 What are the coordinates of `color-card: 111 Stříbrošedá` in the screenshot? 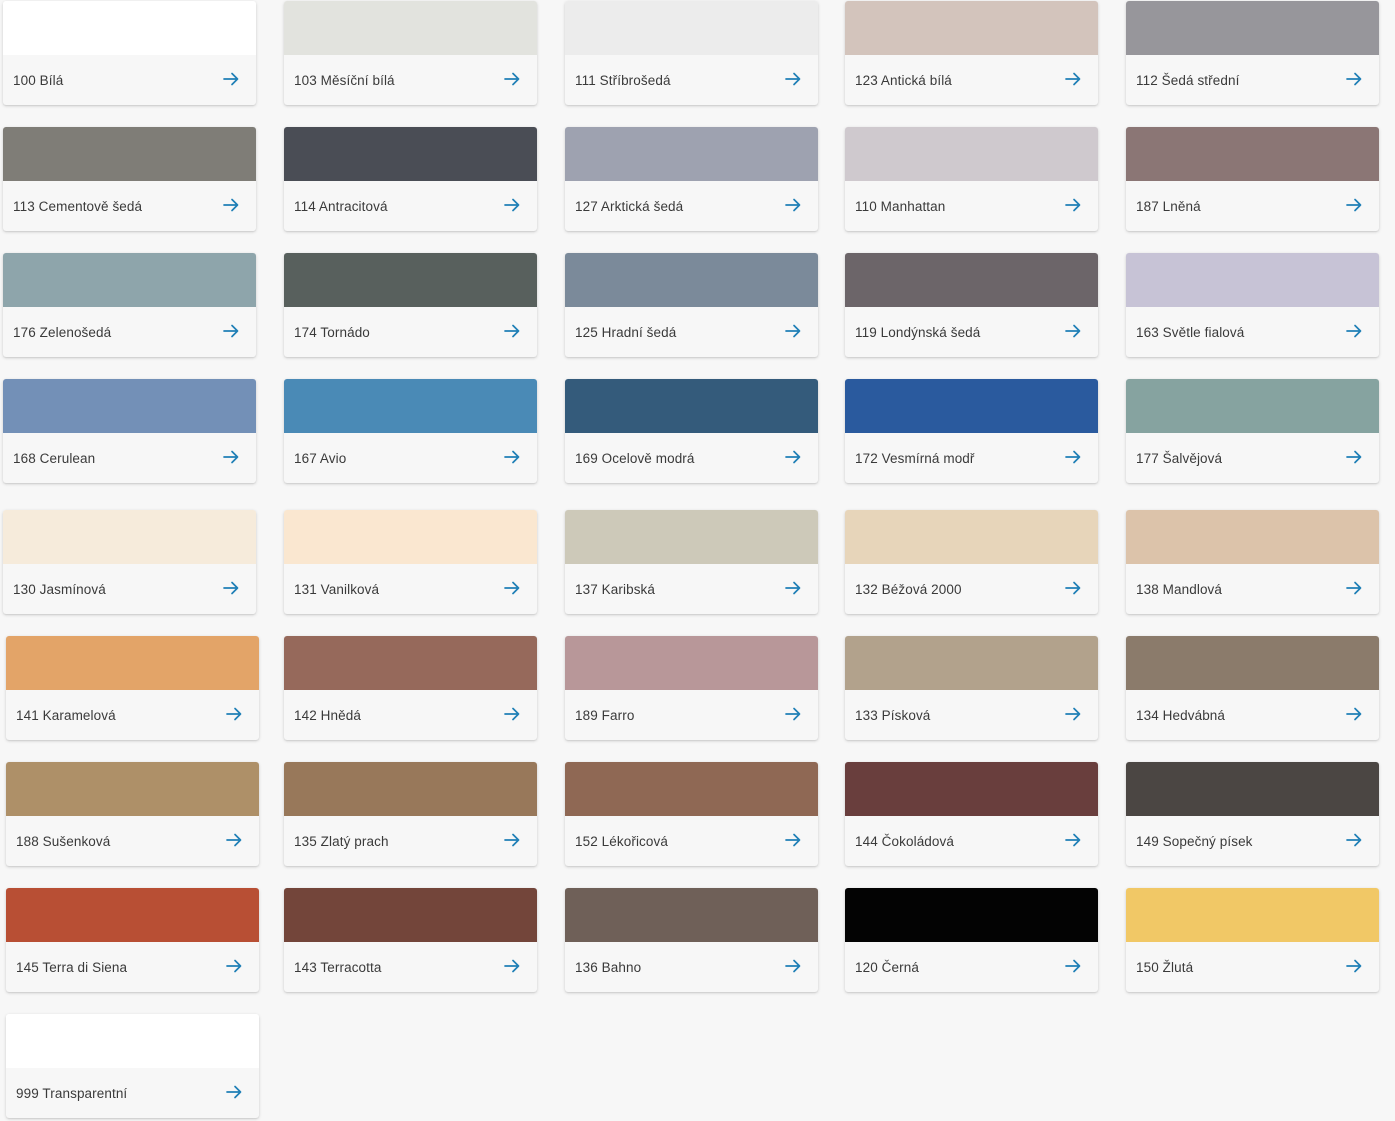 It's located at (691, 53).